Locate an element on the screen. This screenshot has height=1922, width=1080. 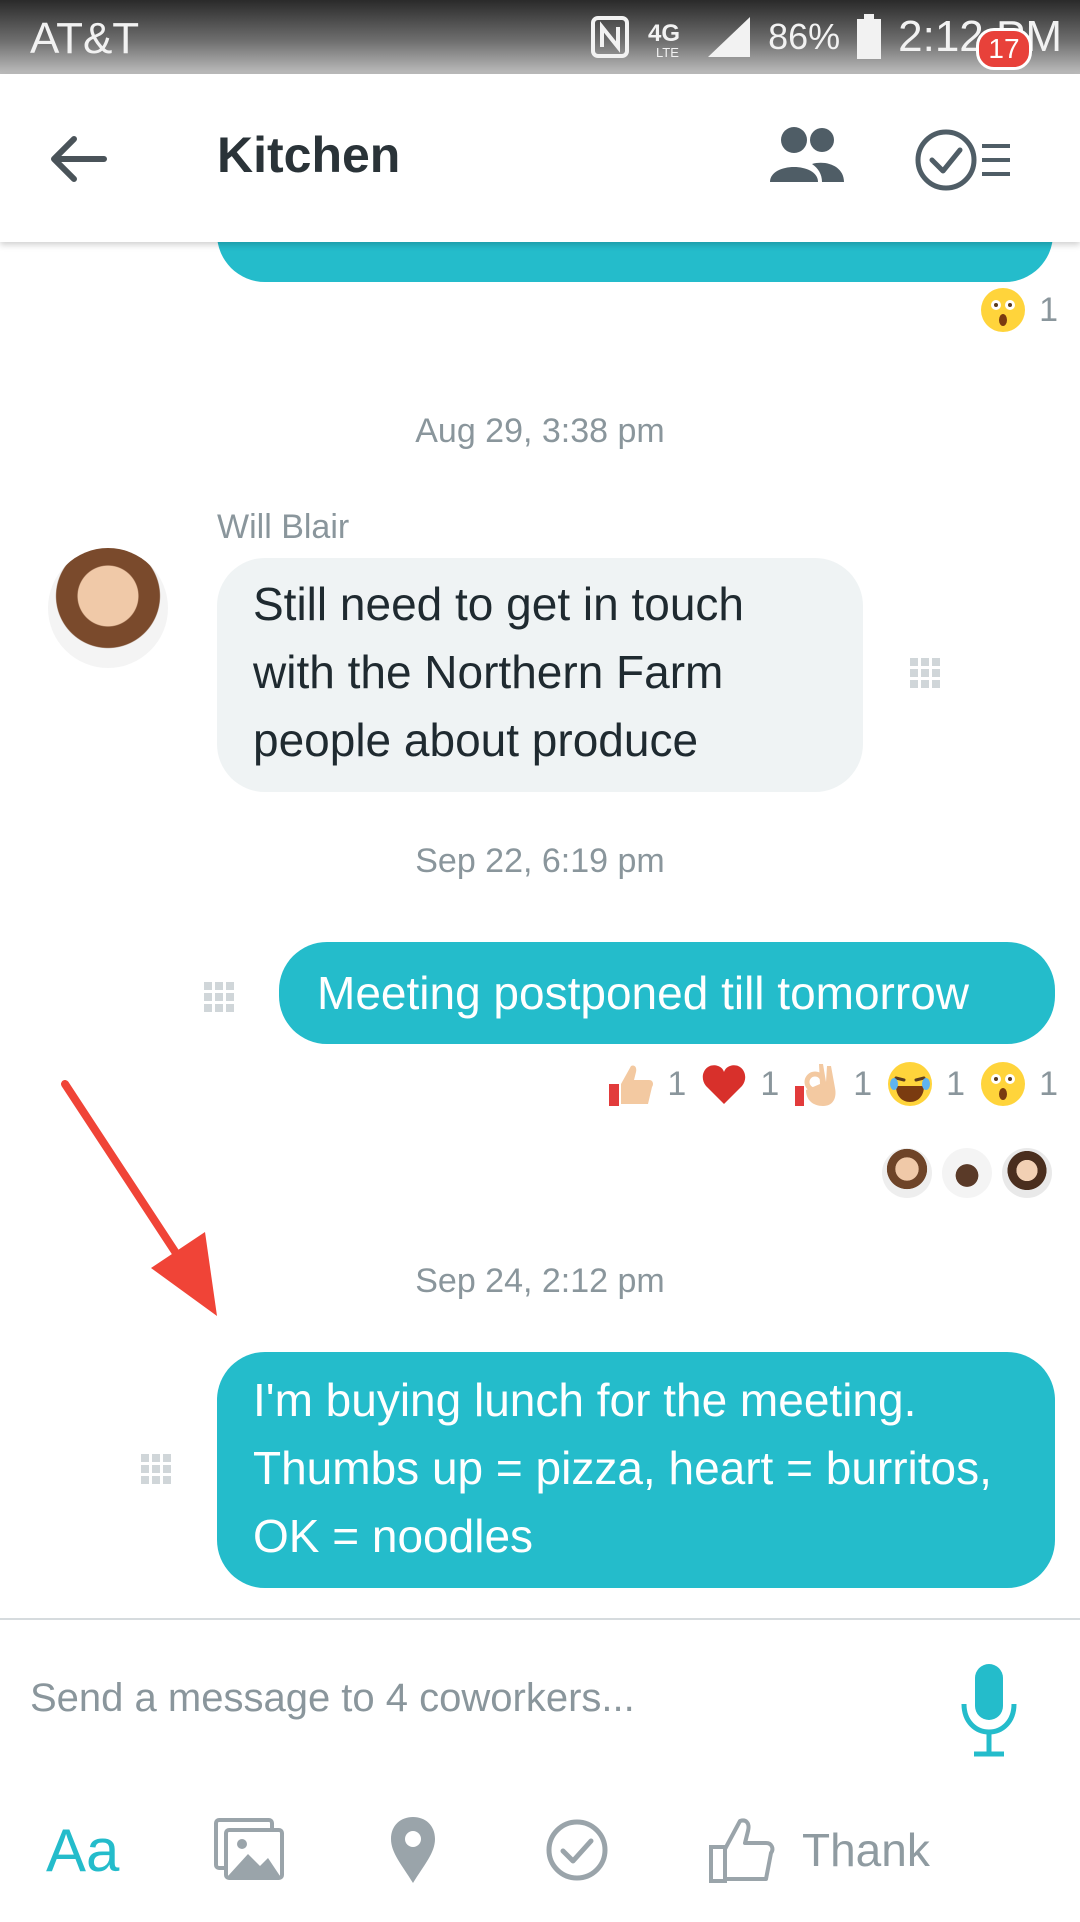
reaction-heart: 1 is located at coordinates (739, 1084).